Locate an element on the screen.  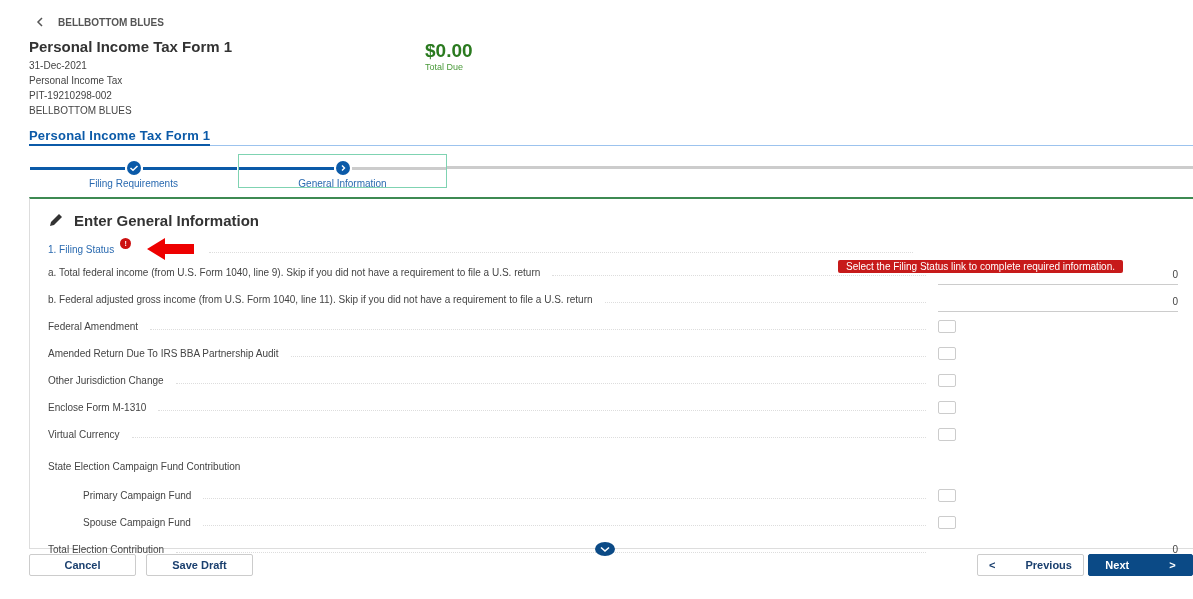
detail-text: PIT-19210298-002 is located at coordinates (71, 96).